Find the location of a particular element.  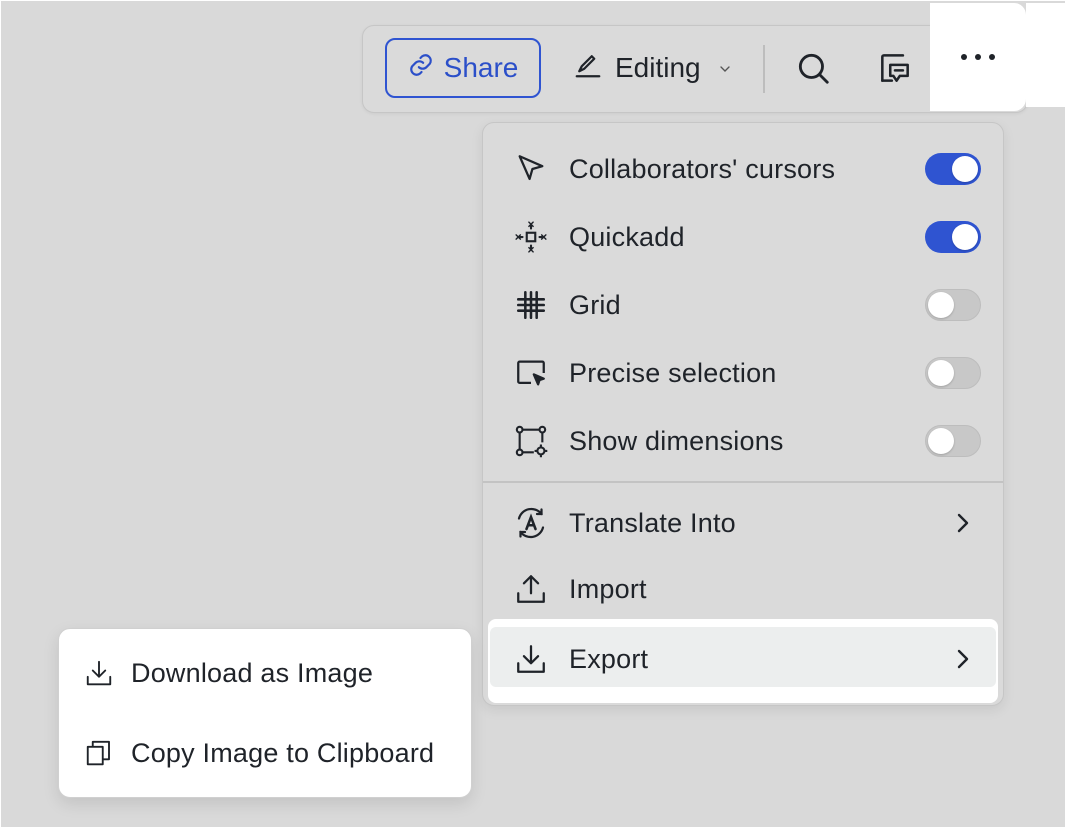

toggle-collaborators-cursors is located at coordinates (953, 169).